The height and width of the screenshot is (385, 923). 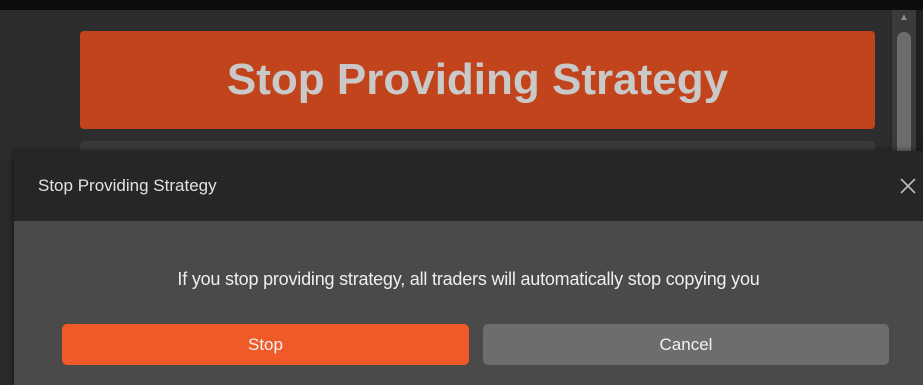 I want to click on stop-button: Stop, so click(x=265, y=344).